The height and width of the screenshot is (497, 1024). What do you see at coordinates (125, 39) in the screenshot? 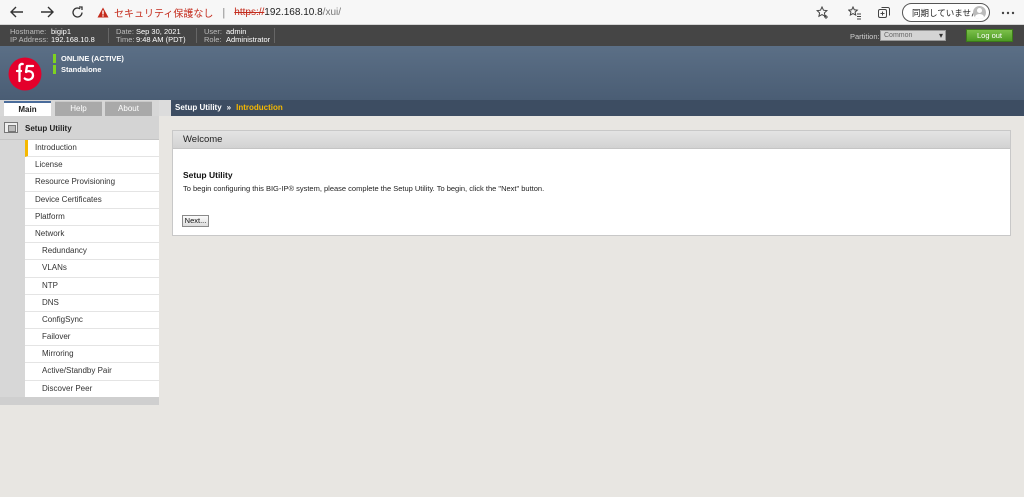
I see `time-label: Time:` at bounding box center [125, 39].